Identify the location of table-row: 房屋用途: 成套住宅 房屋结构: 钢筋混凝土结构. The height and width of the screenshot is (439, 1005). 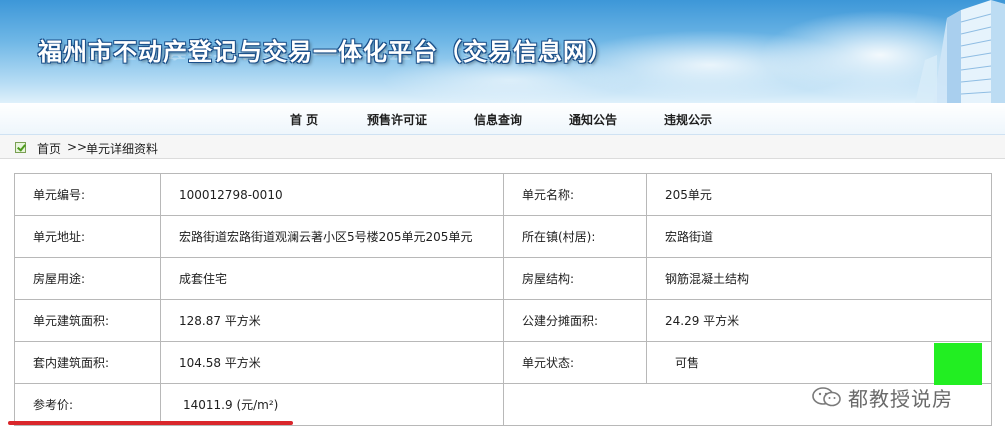
(503, 278).